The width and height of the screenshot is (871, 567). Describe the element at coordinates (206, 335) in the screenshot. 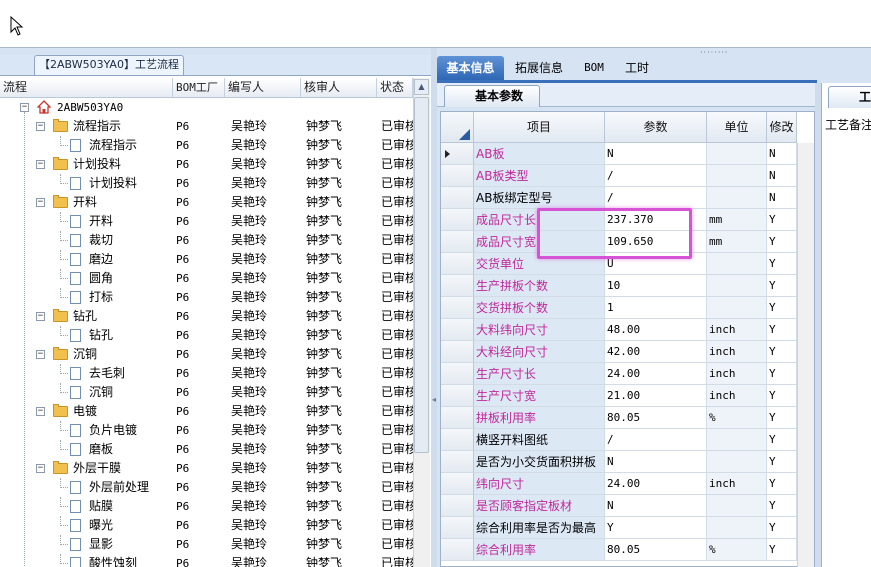

I see `tree-row: 钻孔 P6 吴艳玲 钟梦飞 已审核` at that location.